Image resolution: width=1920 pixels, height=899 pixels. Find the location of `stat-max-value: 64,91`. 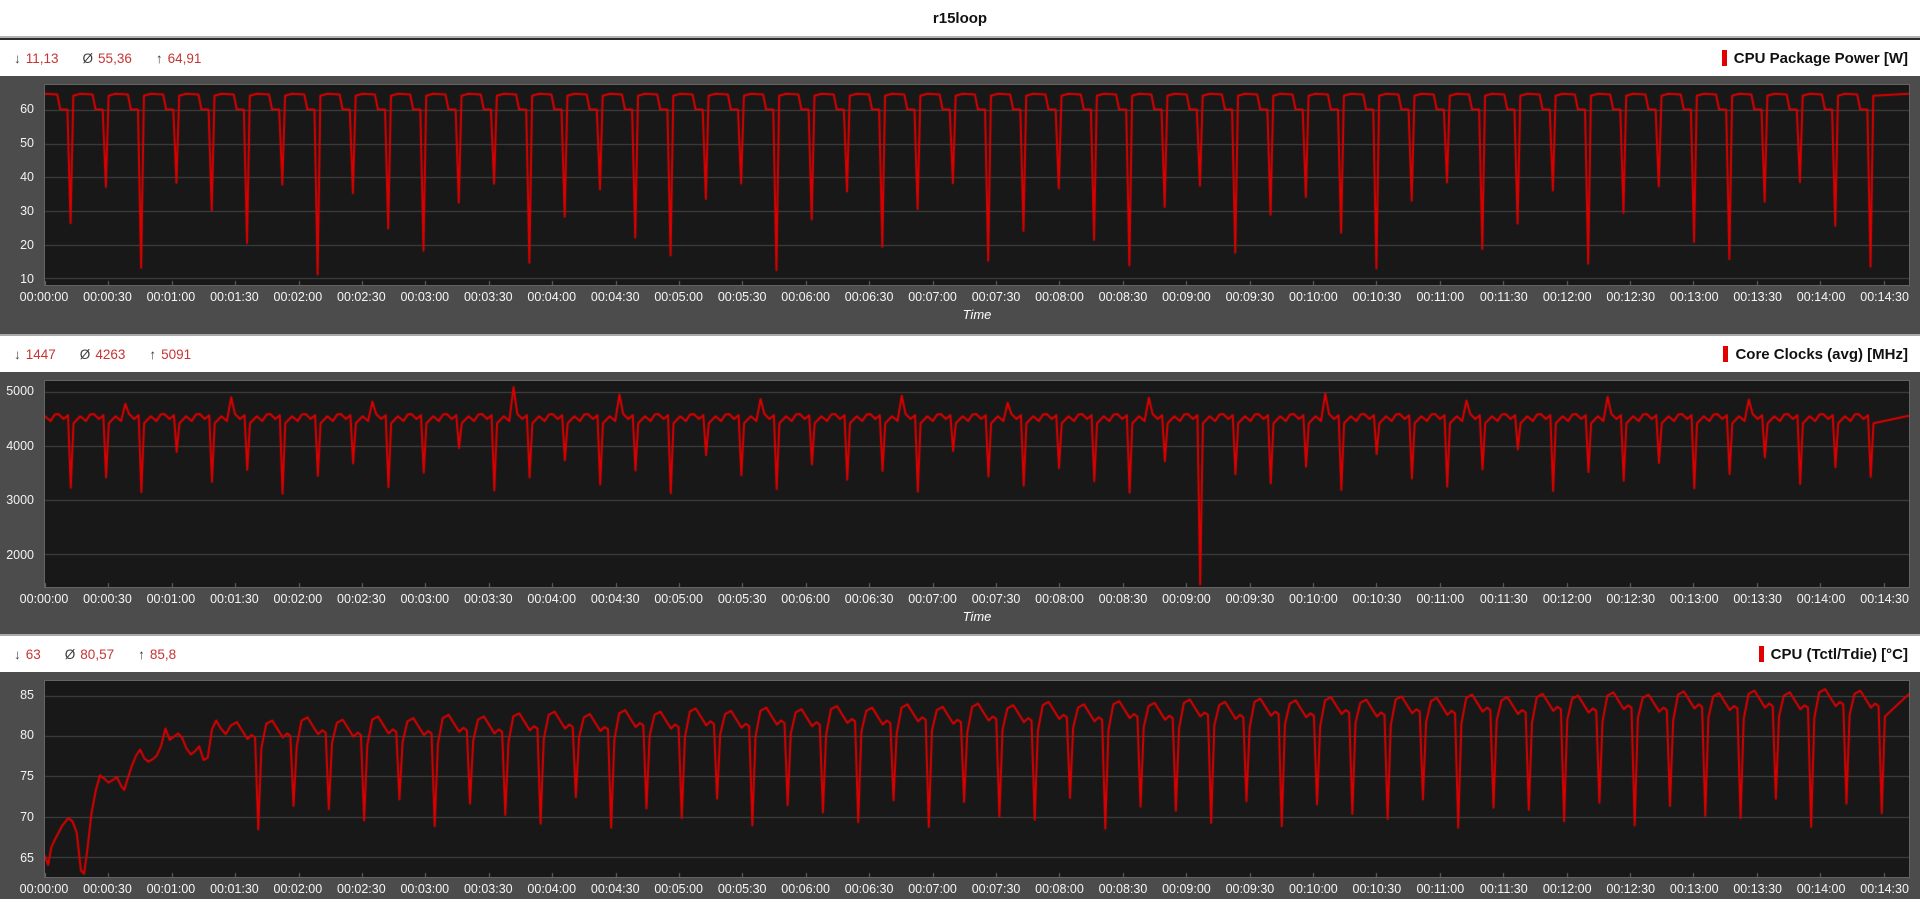

stat-max-value: 64,91 is located at coordinates (184, 58).